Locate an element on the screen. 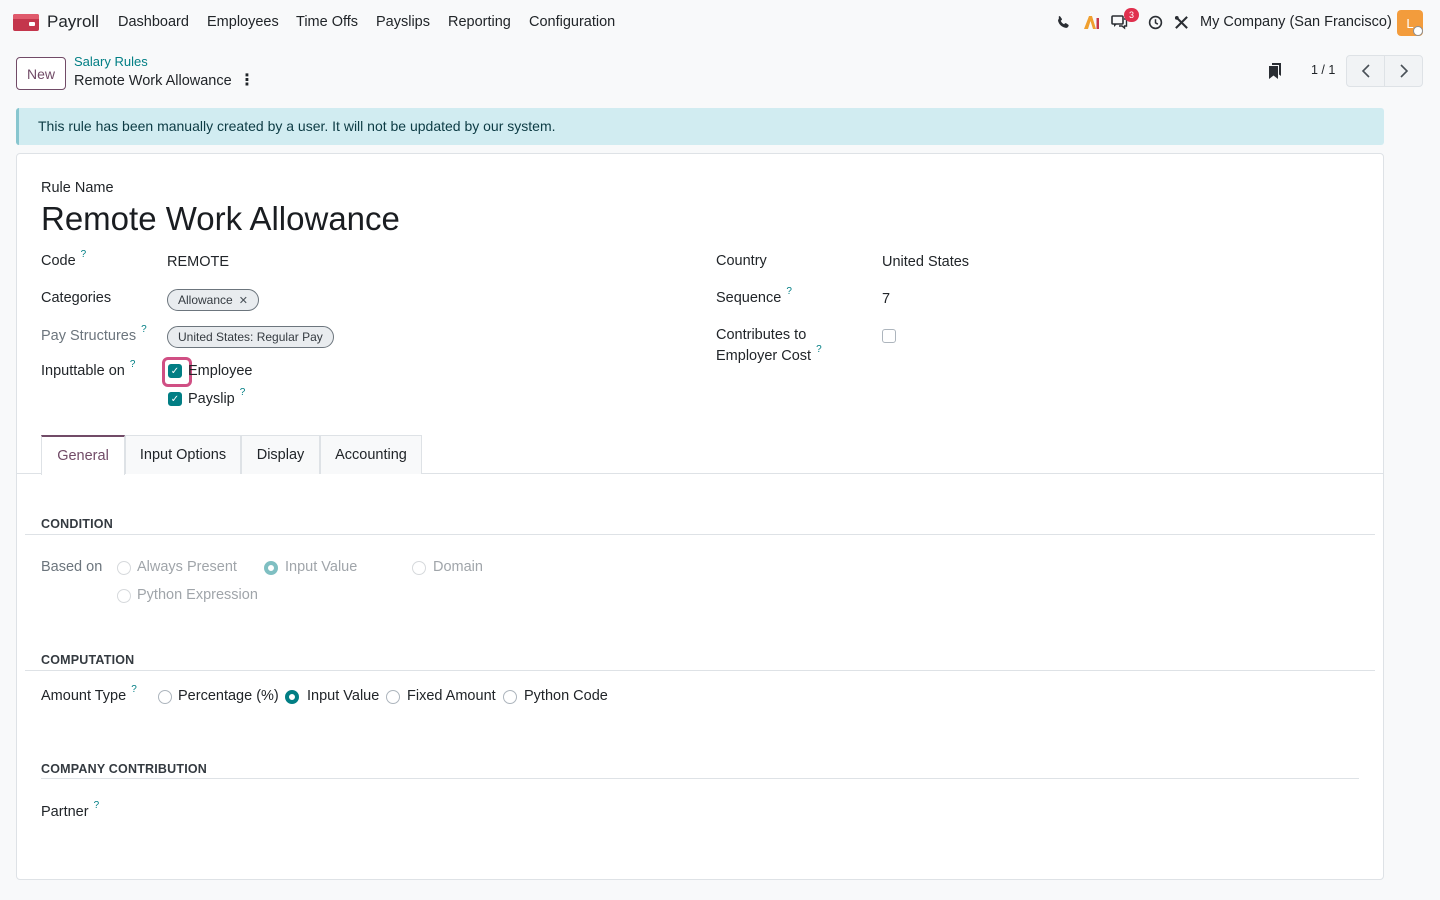  radio-percentage is located at coordinates (165, 697).